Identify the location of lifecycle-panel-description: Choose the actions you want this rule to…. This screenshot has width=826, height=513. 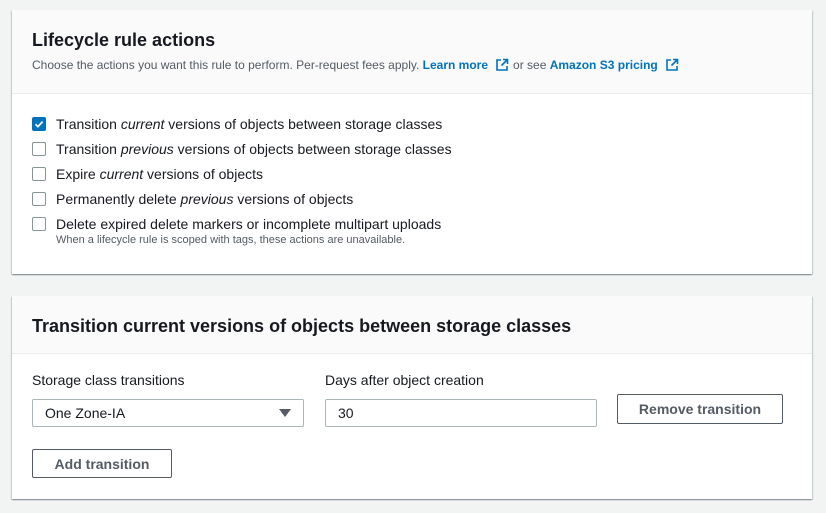
(412, 65).